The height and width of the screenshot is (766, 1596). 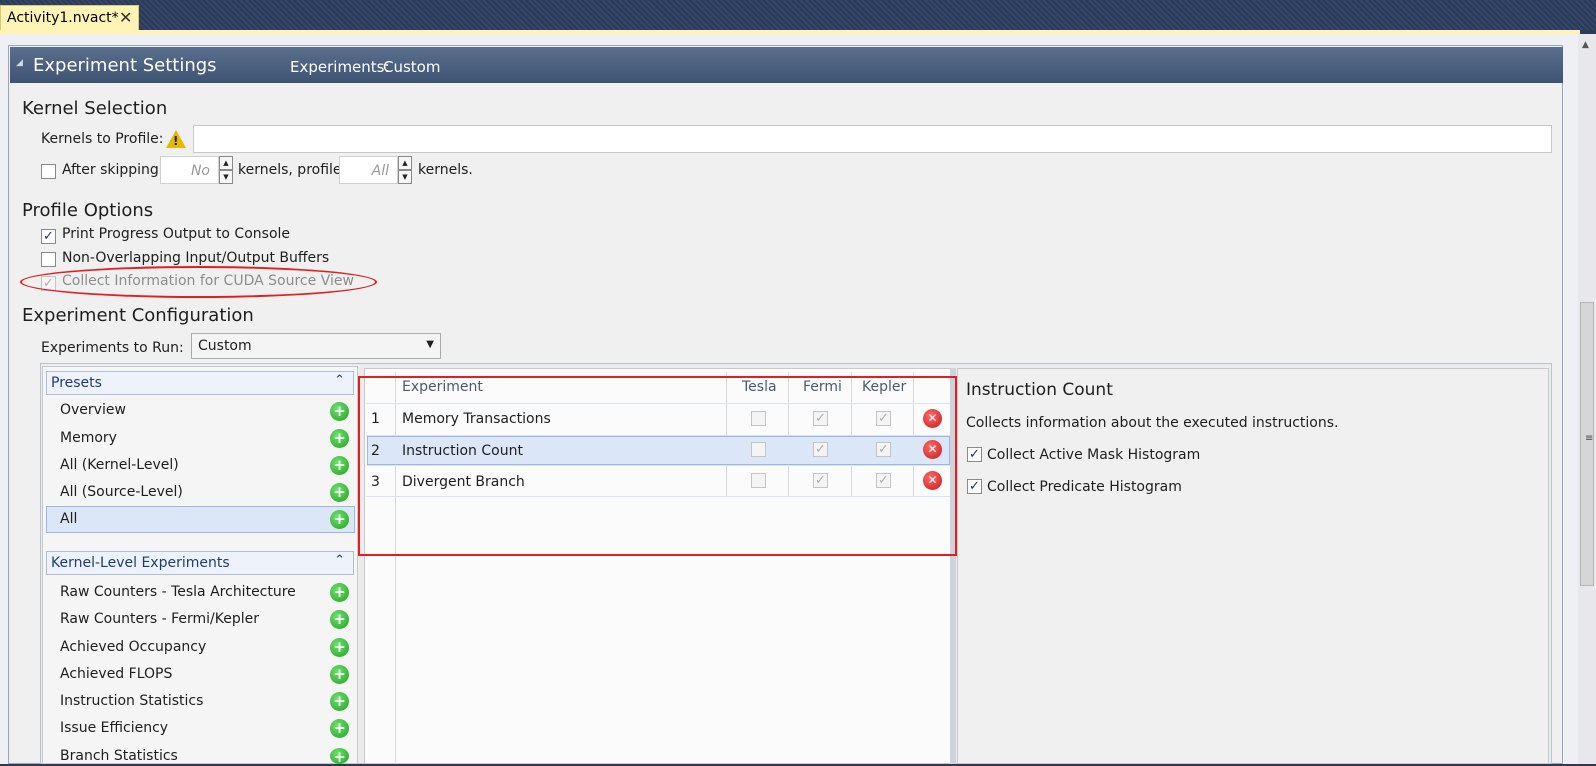 What do you see at coordinates (133, 647) in the screenshot?
I see `kernel-item-achieved-occupancy: Achieved Occupancy` at bounding box center [133, 647].